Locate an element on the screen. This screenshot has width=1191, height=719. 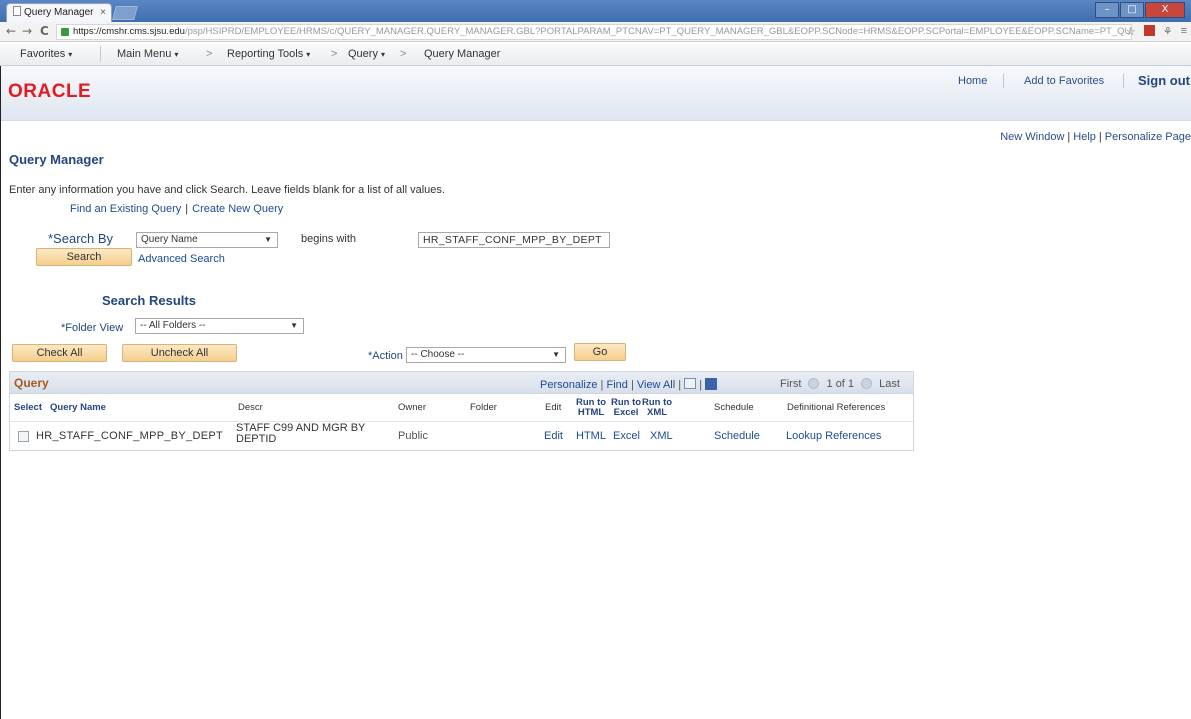
home-link: Home is located at coordinates (972, 81).